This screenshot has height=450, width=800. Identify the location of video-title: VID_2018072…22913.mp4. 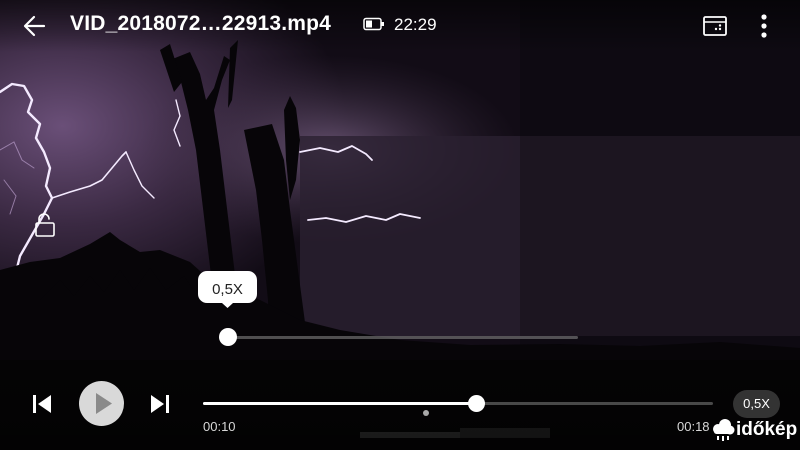
(201, 23).